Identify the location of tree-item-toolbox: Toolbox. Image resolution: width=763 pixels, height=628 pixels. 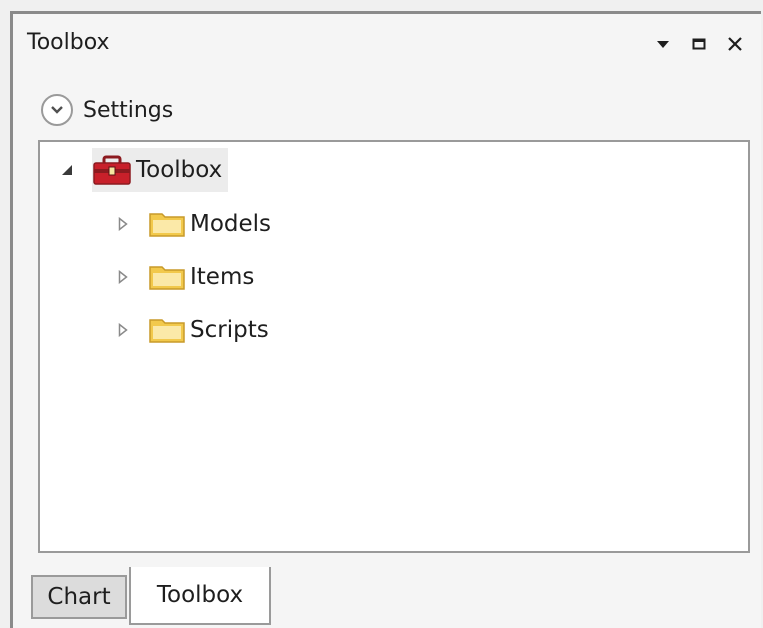
(142, 170).